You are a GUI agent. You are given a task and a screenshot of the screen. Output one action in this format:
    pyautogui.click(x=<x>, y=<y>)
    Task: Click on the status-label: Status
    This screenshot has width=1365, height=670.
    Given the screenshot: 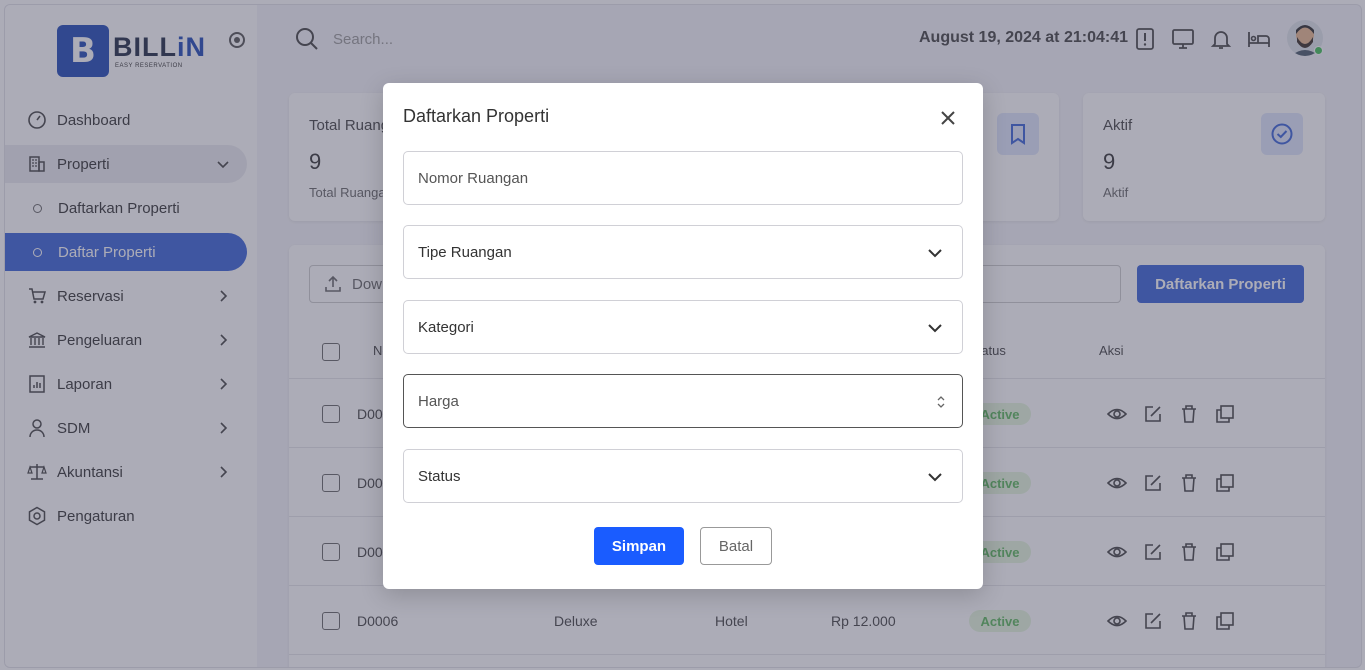 What is the action you would take?
    pyautogui.click(x=439, y=476)
    